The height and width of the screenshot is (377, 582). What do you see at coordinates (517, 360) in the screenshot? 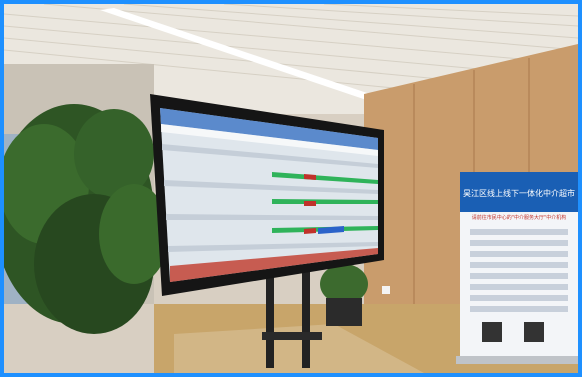
I see `banner-base` at bounding box center [517, 360].